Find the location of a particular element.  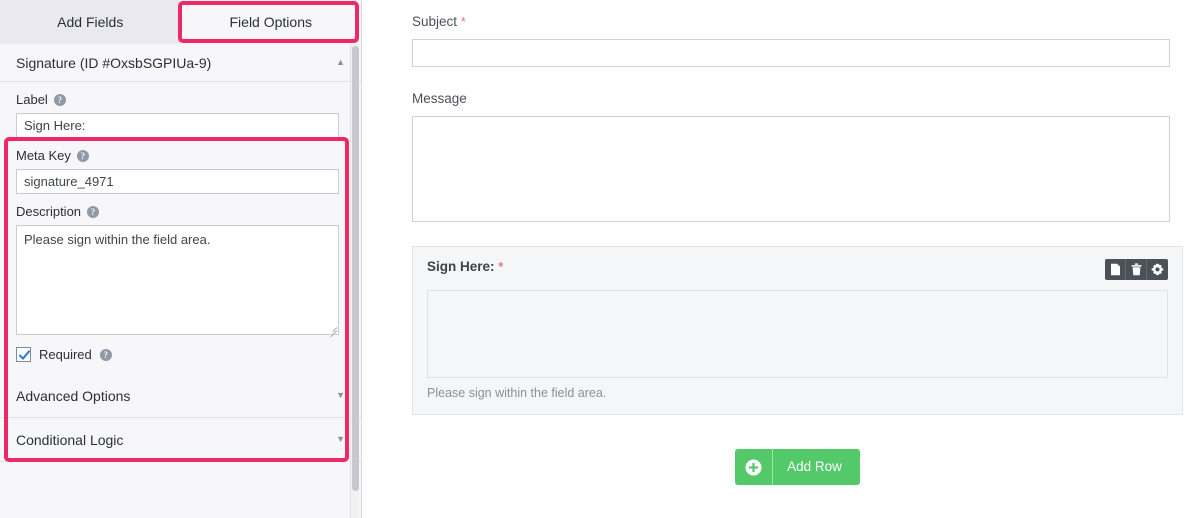

add-row-button-wrap: Add Row is located at coordinates (797, 467).